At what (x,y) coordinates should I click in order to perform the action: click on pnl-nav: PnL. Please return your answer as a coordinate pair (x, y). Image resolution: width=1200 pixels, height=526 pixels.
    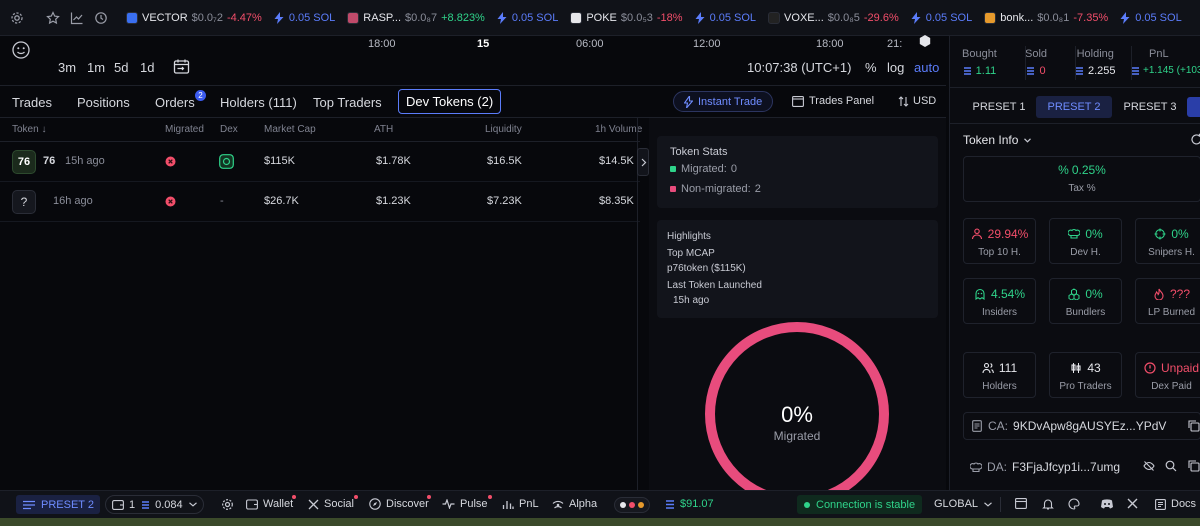
    Looking at the image, I should click on (520, 504).